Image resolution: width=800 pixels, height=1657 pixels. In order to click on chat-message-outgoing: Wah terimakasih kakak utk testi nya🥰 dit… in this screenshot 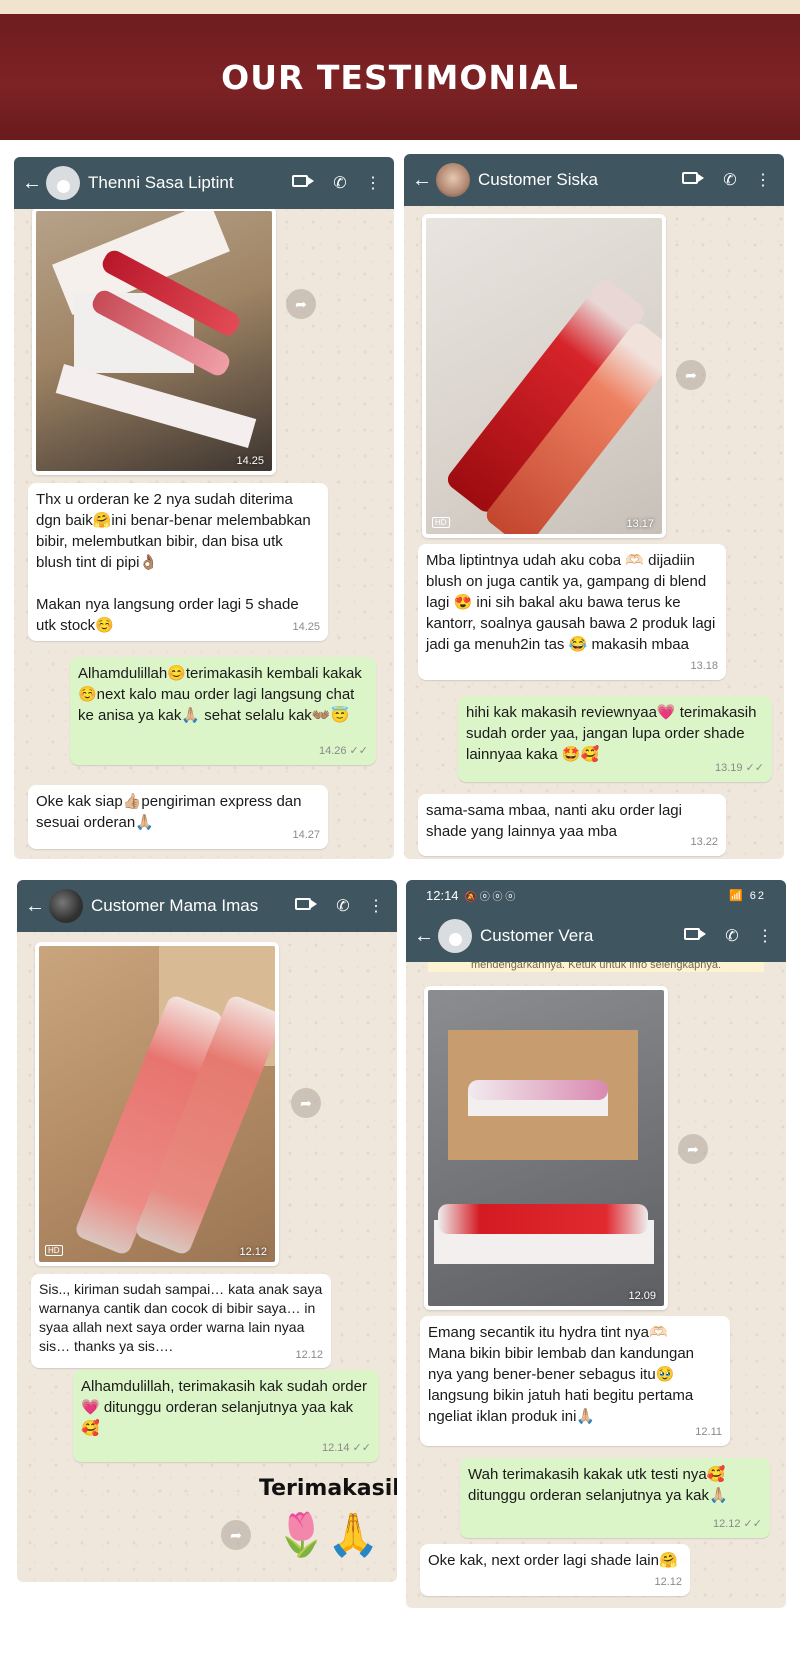, I will do `click(615, 1498)`.